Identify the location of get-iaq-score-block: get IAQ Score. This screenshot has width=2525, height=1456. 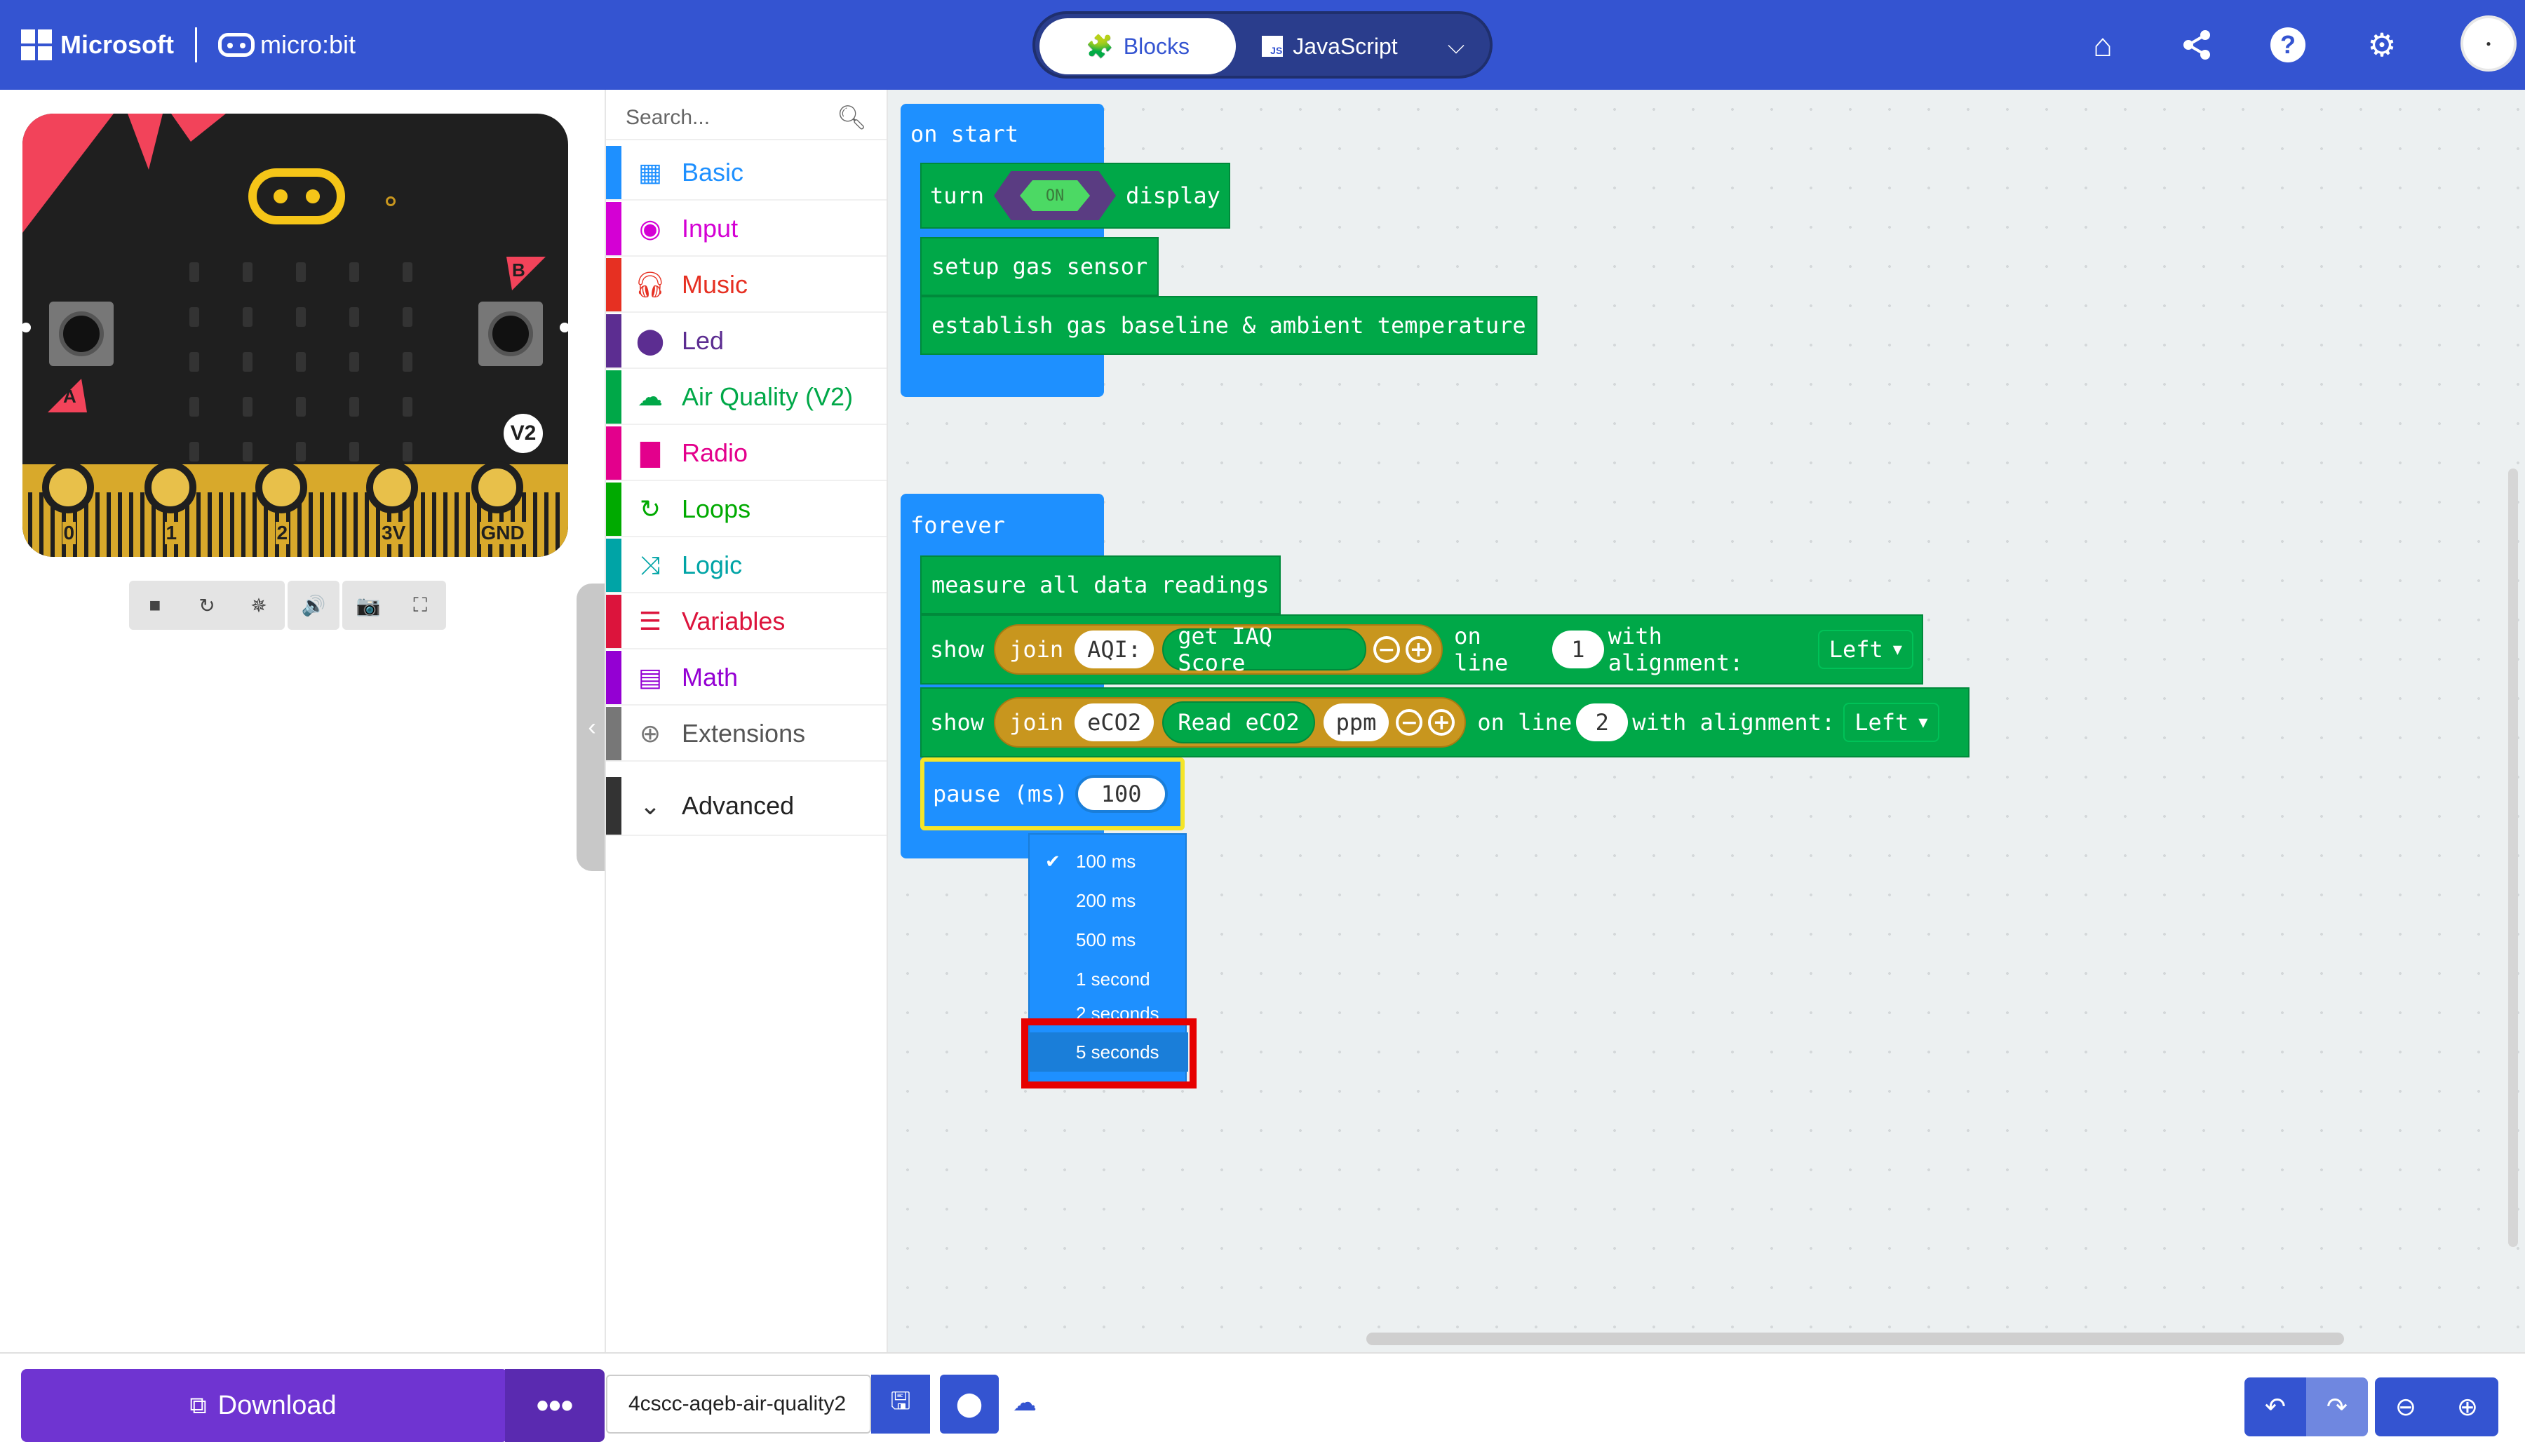
(1264, 649).